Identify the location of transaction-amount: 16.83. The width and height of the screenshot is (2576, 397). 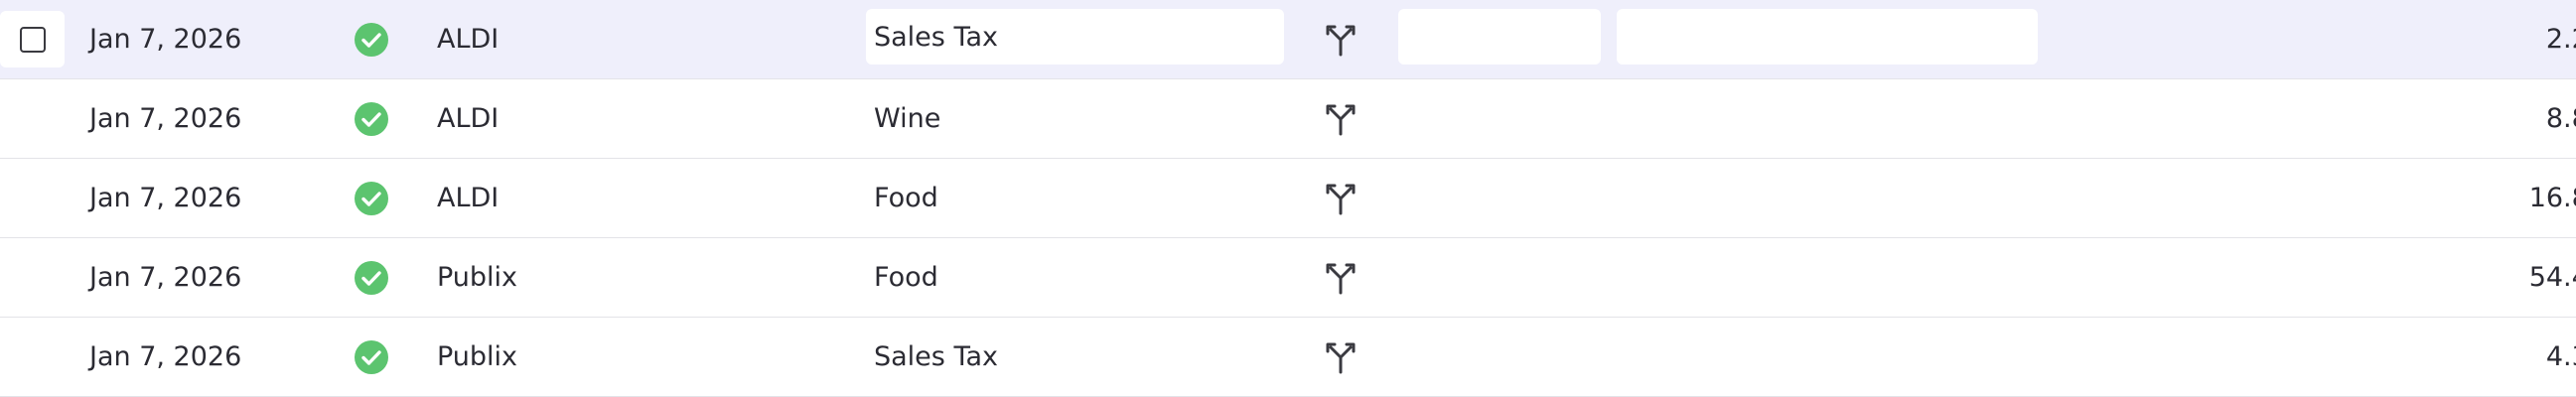
(2552, 198).